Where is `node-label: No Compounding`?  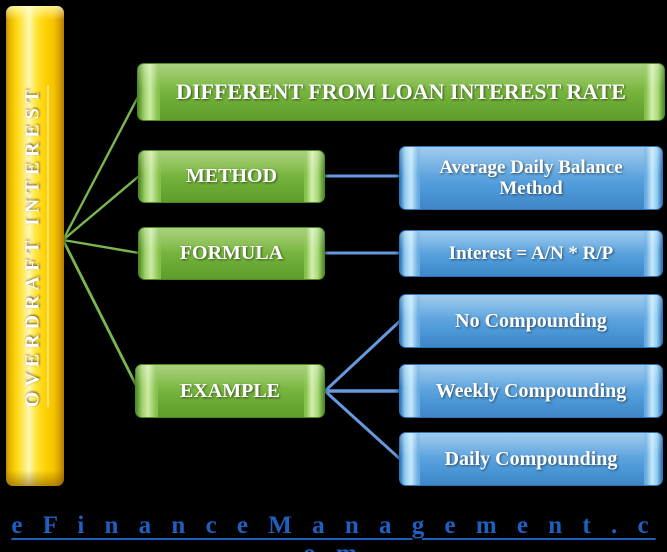 node-label: No Compounding is located at coordinates (531, 320).